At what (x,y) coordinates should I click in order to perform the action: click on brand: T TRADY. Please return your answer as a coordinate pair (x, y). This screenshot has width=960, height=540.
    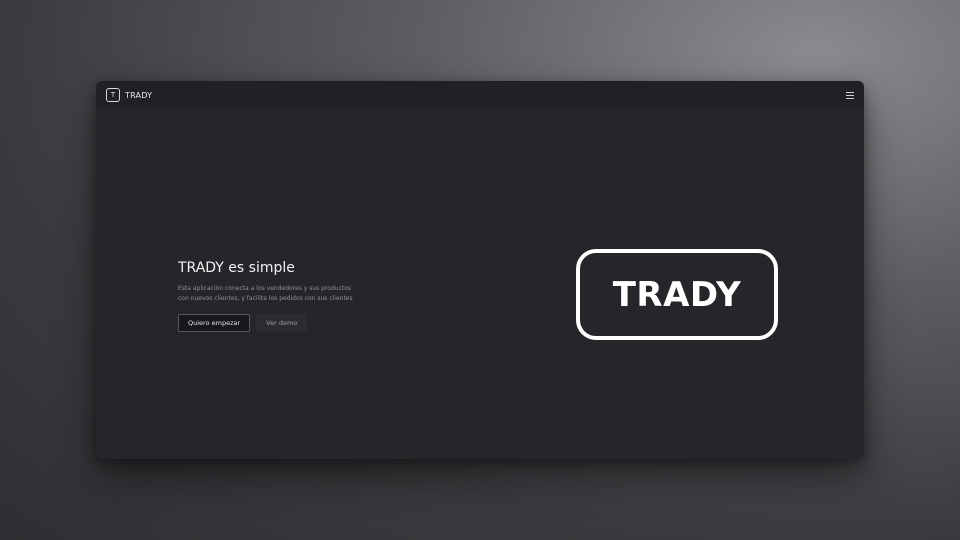
    Looking at the image, I should click on (129, 95).